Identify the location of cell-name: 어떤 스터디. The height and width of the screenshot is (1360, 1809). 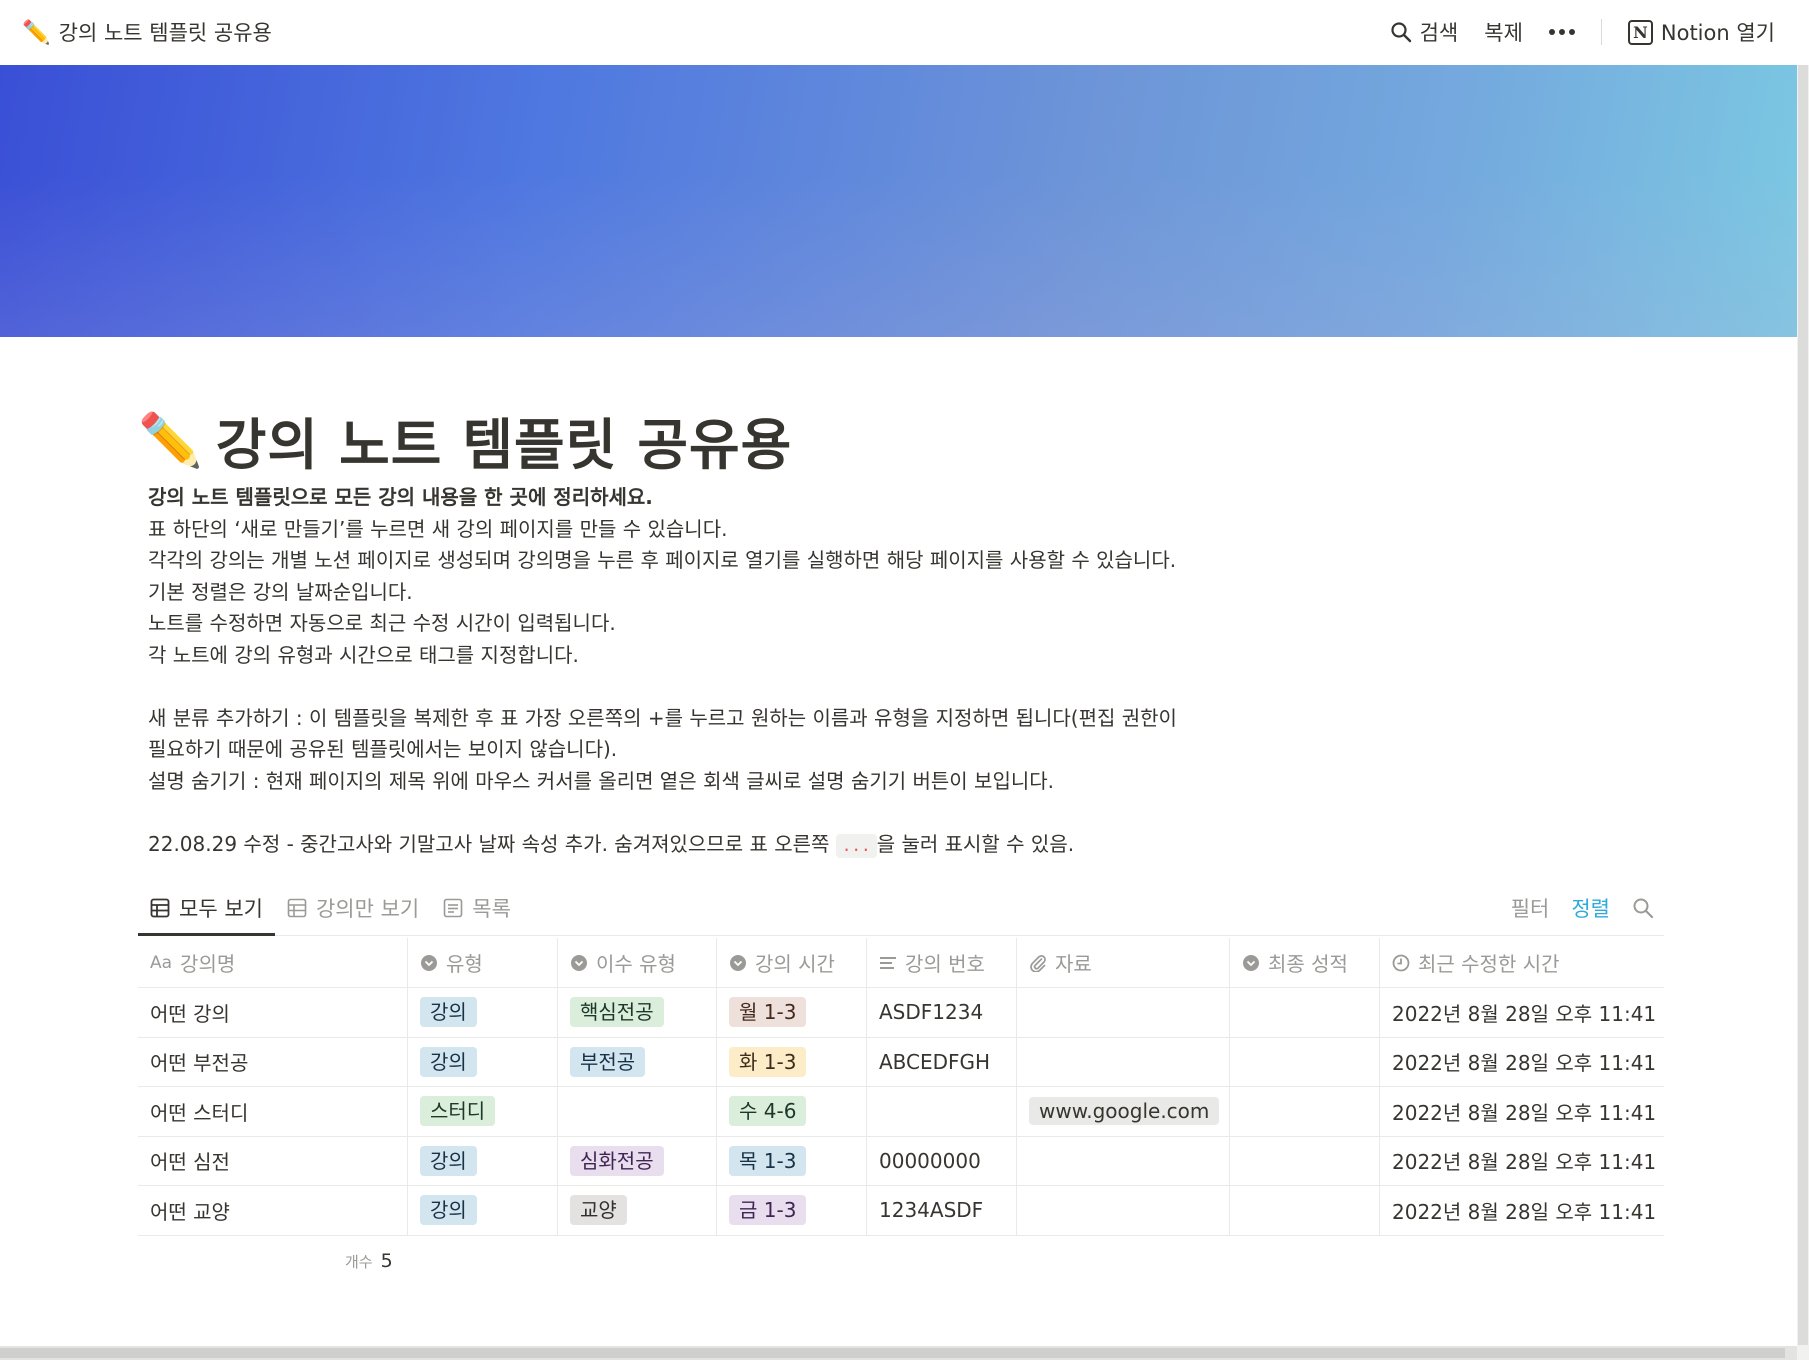
(273, 1111).